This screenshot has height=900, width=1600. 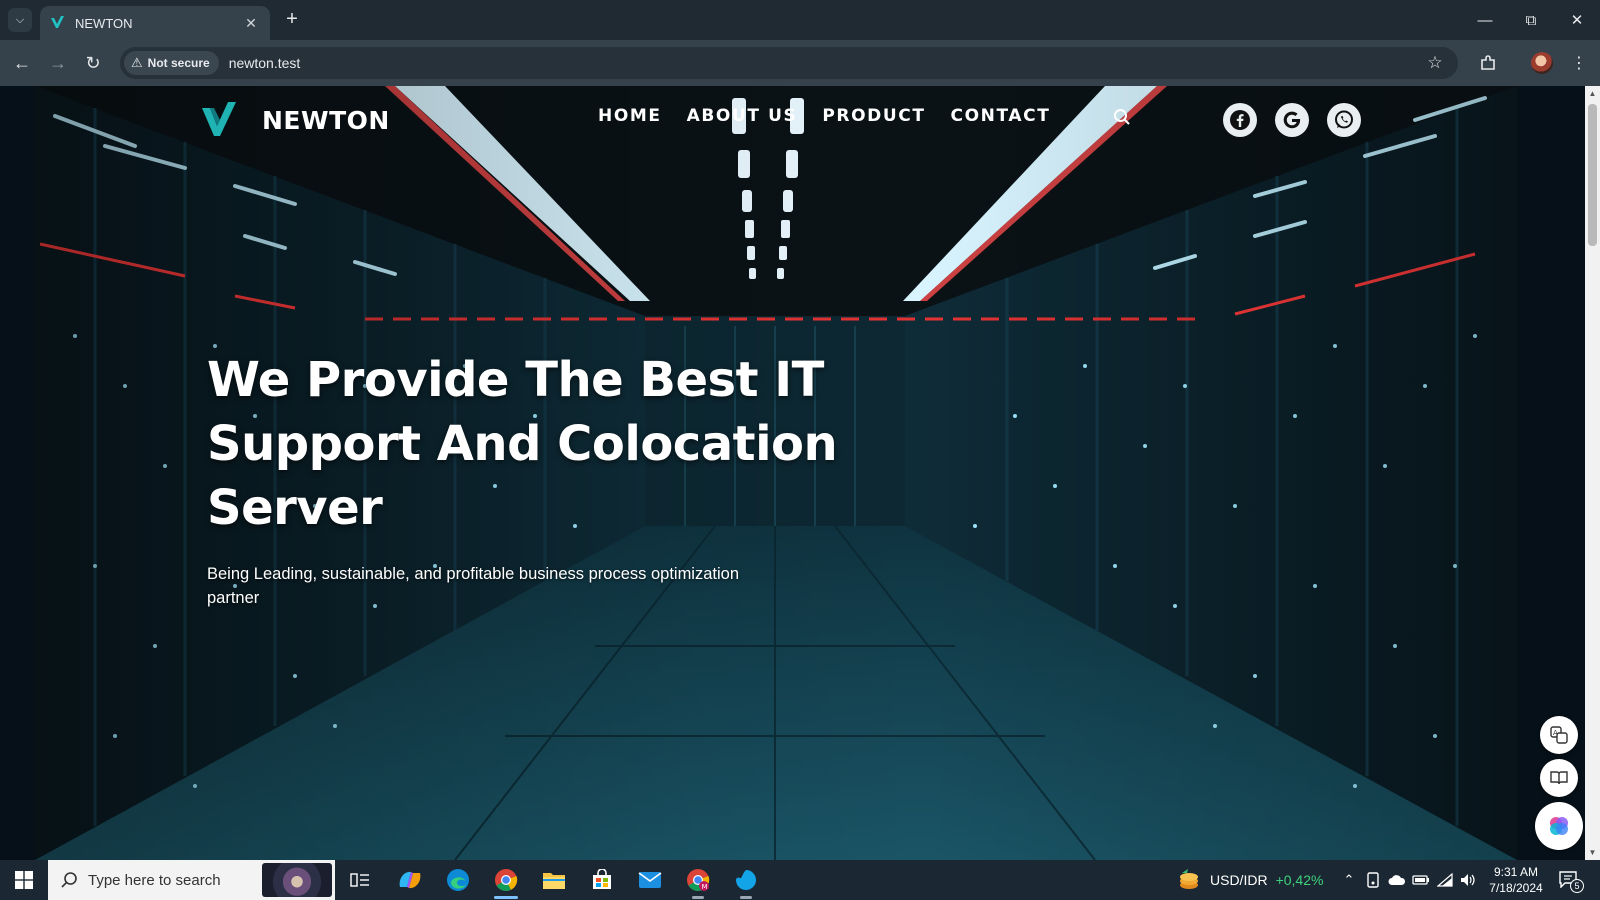 I want to click on clock-date: 7/18/2024, so click(x=1516, y=888).